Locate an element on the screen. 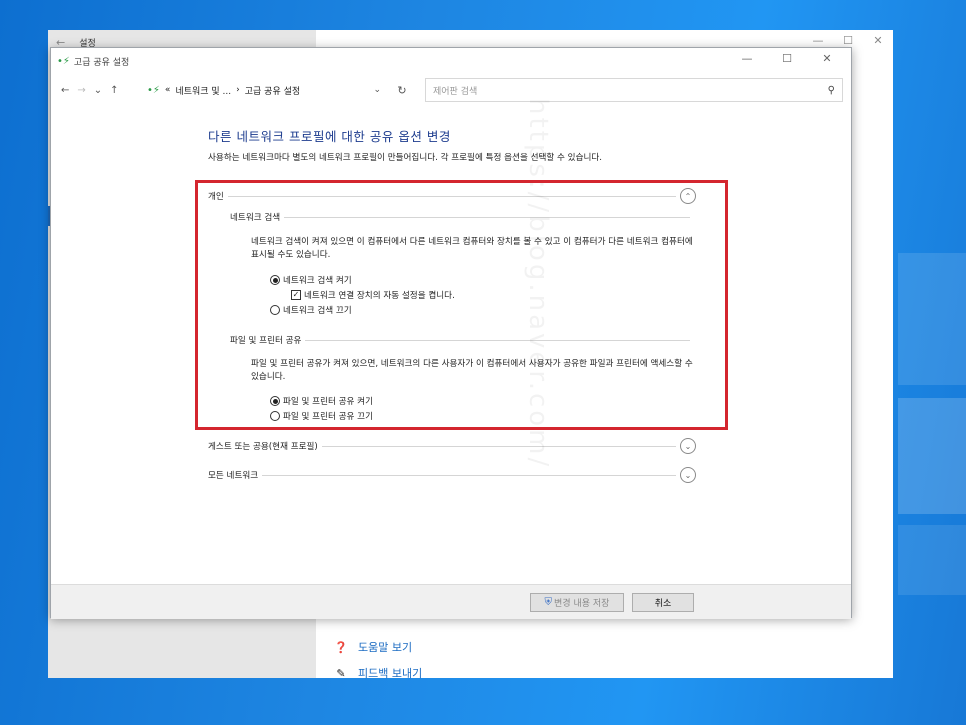 The width and height of the screenshot is (966, 725). address-prefix: « is located at coordinates (167, 90).